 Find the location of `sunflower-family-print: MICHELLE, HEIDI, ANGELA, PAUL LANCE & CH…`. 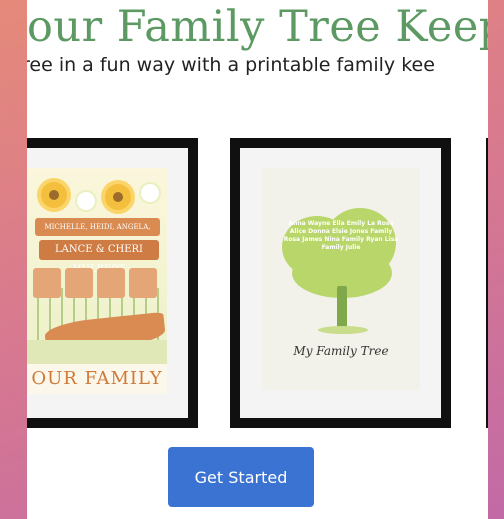

sunflower-family-print: MICHELLE, HEIDI, ANGELA, PAUL LANCE & CH… is located at coordinates (97, 281).